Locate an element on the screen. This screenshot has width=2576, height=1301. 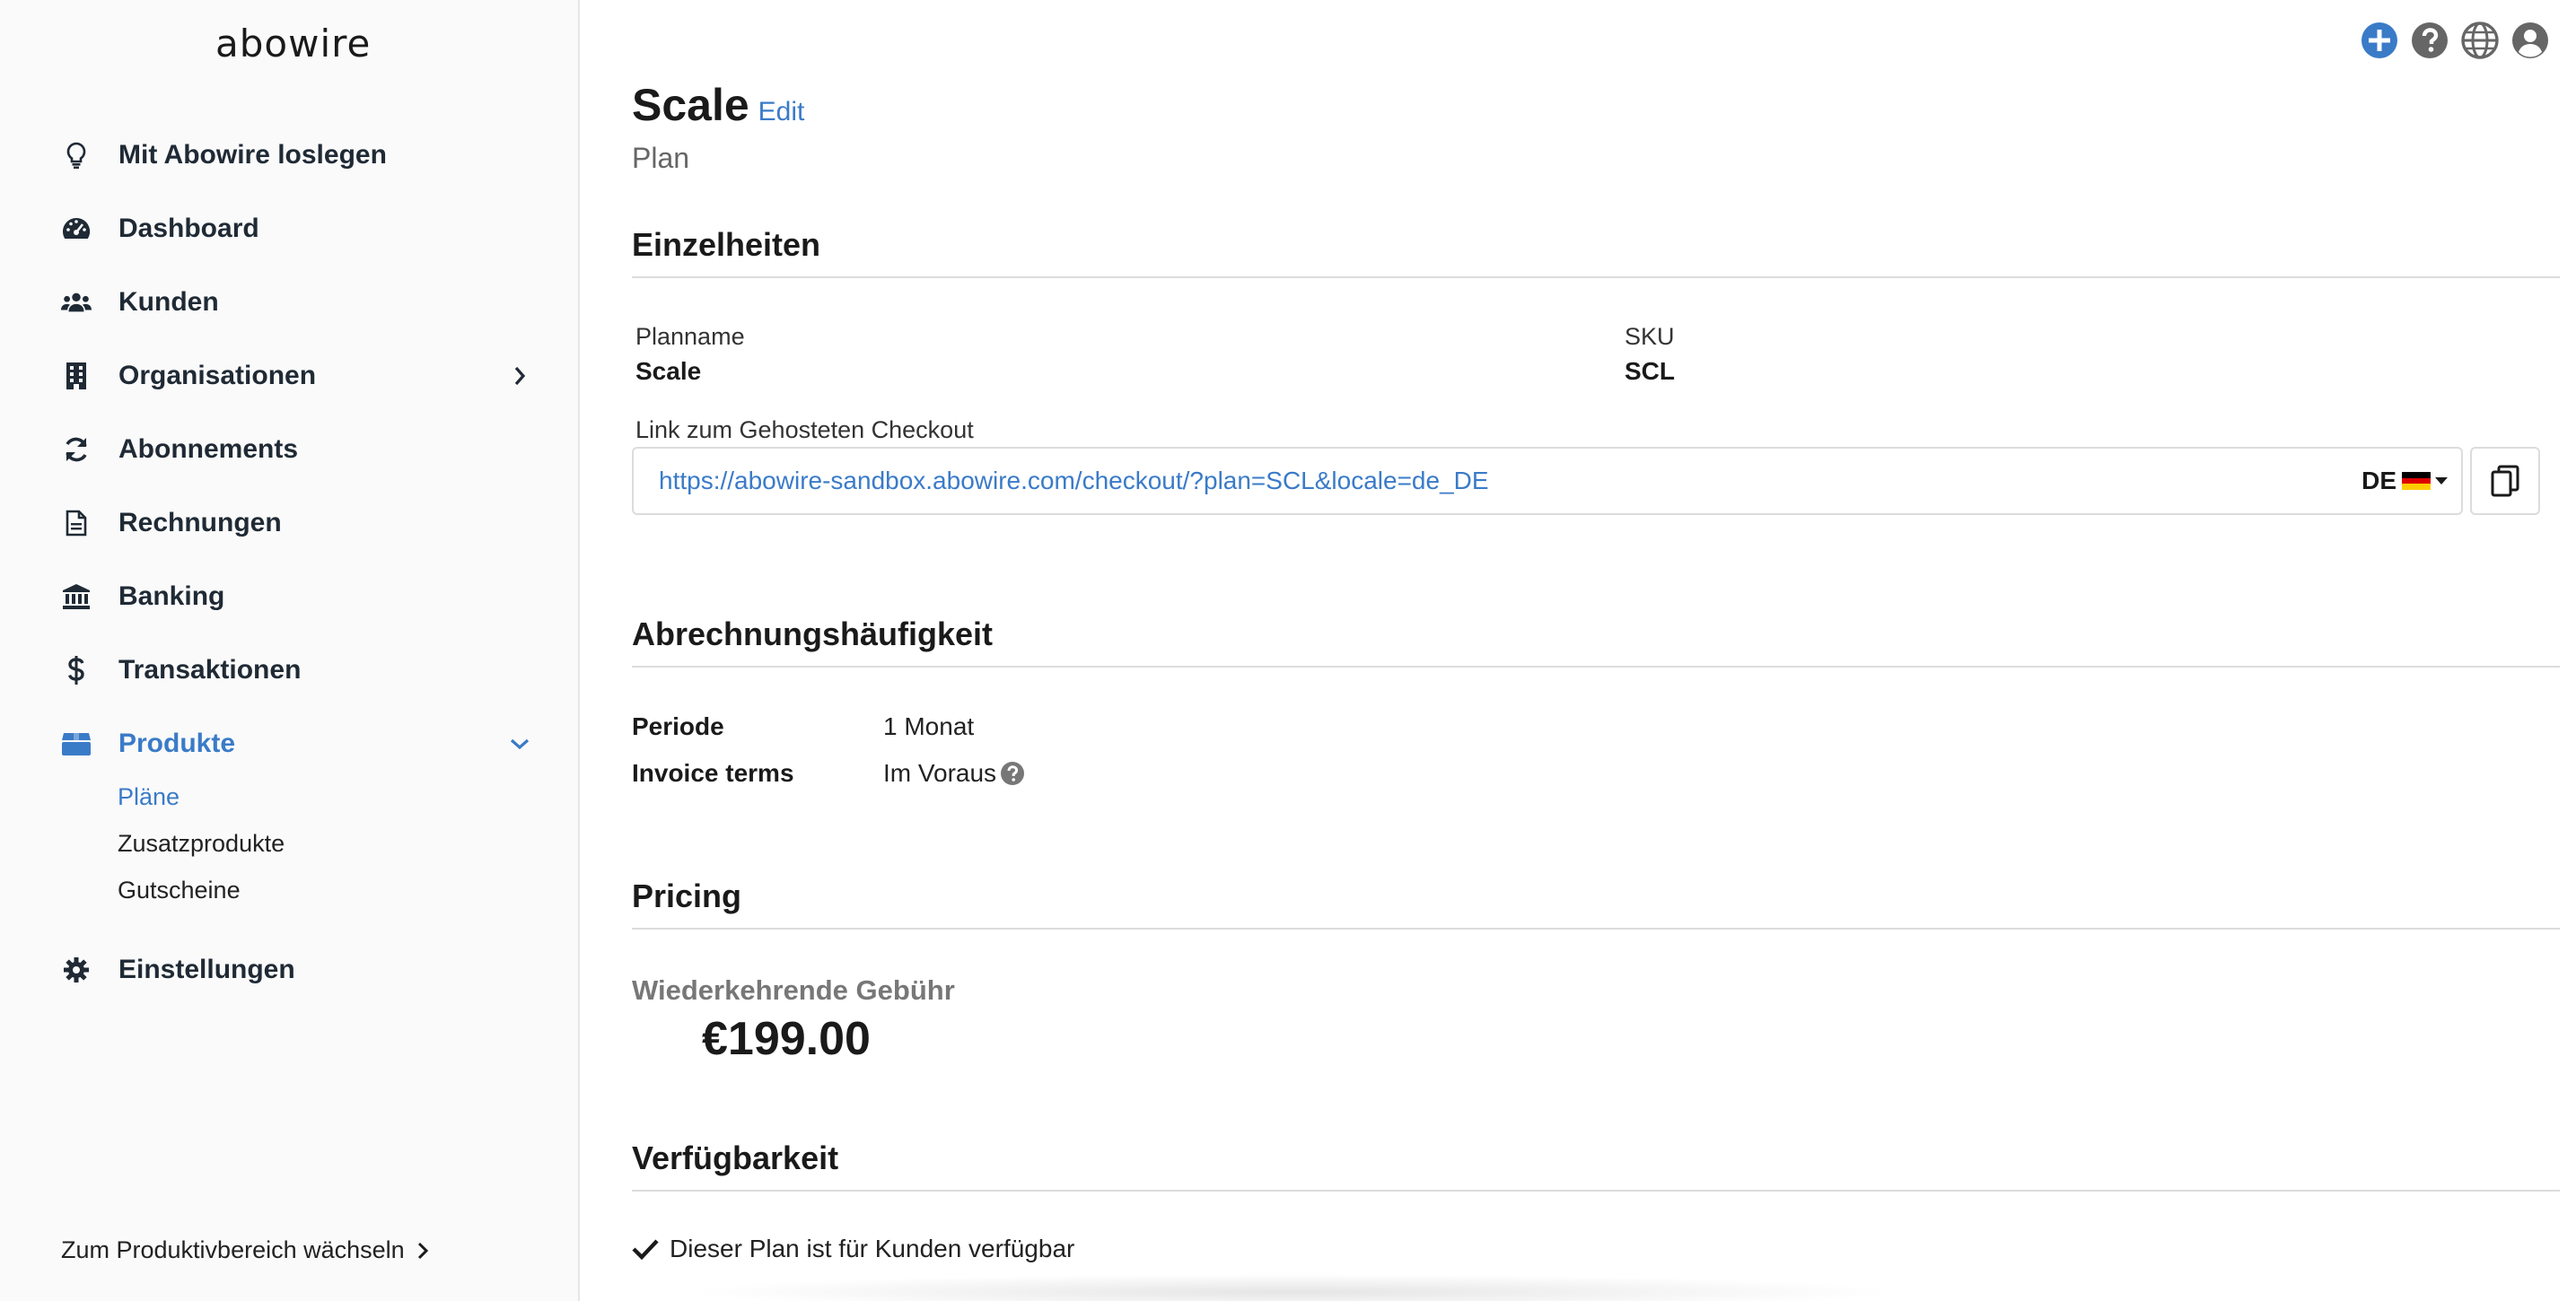
sku-value: SCL is located at coordinates (1650, 371).